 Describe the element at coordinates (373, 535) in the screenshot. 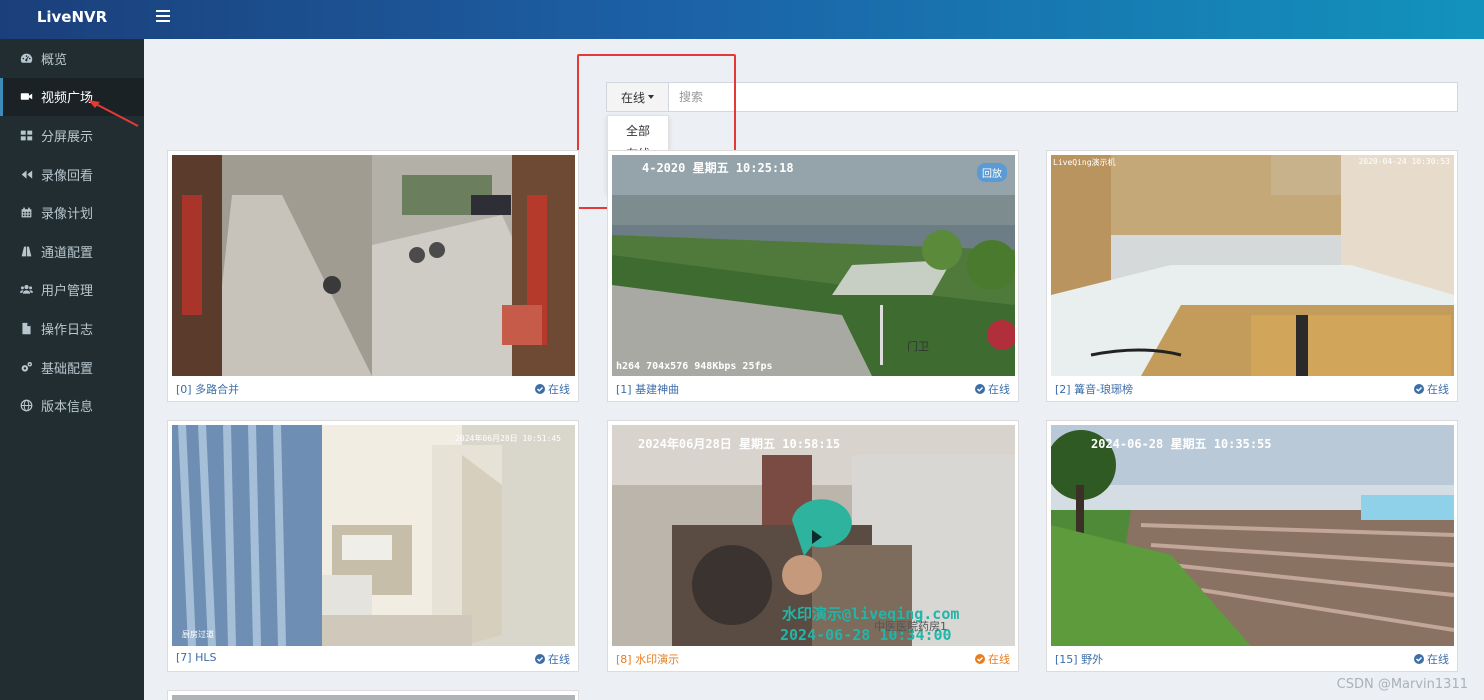

I see `camera-thumbnail: 2024年06月28日 10:51:45 厨房过道` at that location.